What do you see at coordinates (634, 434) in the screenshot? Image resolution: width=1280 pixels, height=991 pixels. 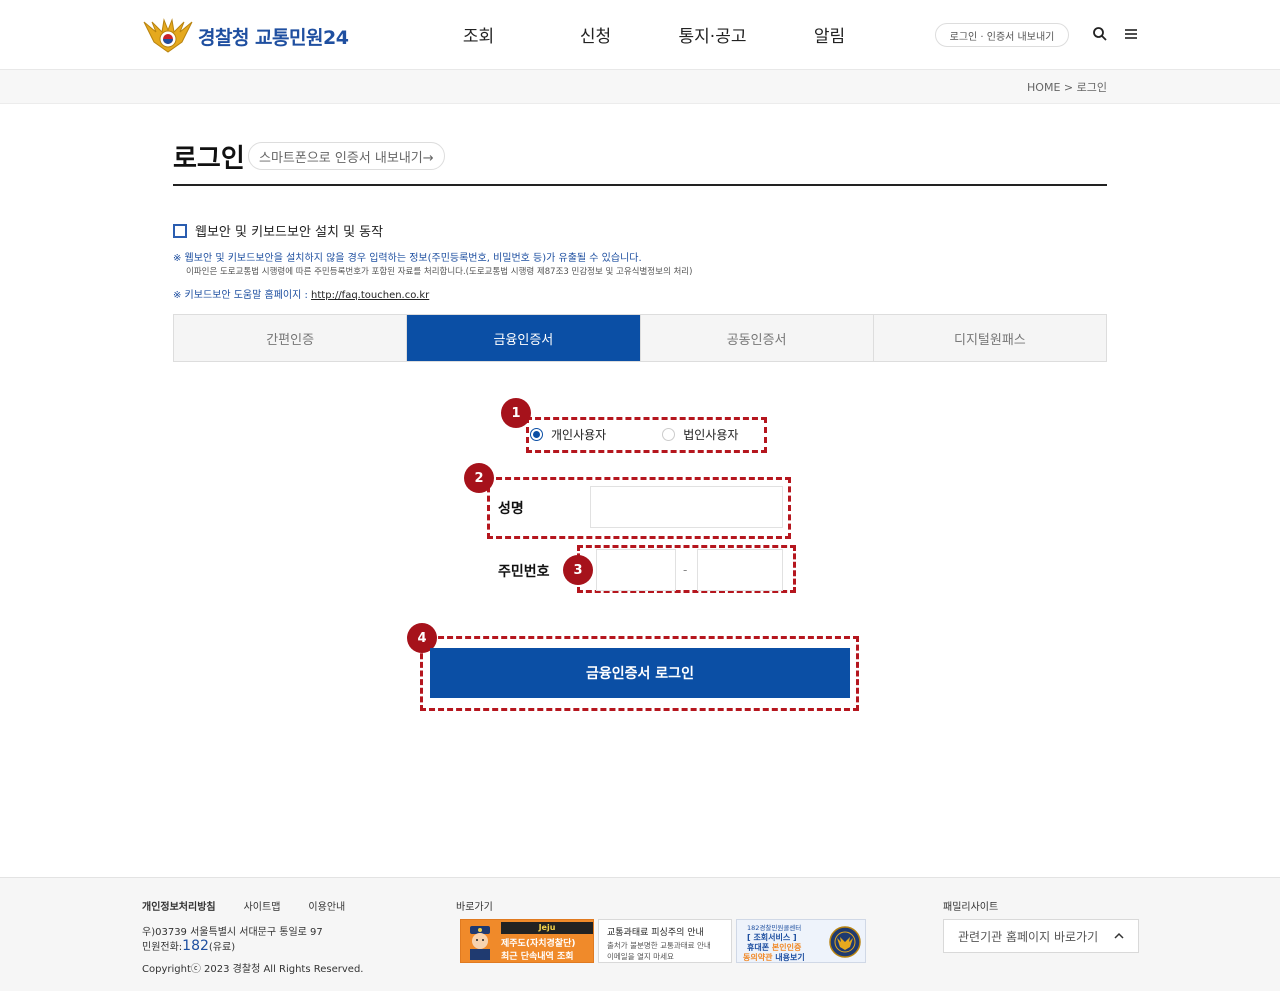 I see `user-type-radio-group: 개인사용자 법인사용자` at bounding box center [634, 434].